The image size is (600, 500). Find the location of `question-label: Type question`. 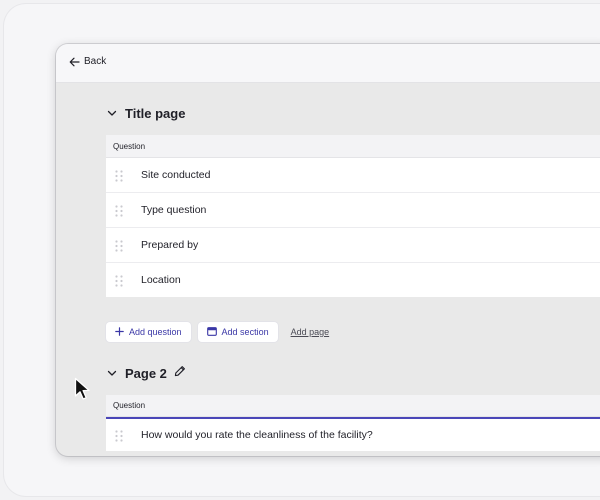

question-label: Type question is located at coordinates (174, 210).